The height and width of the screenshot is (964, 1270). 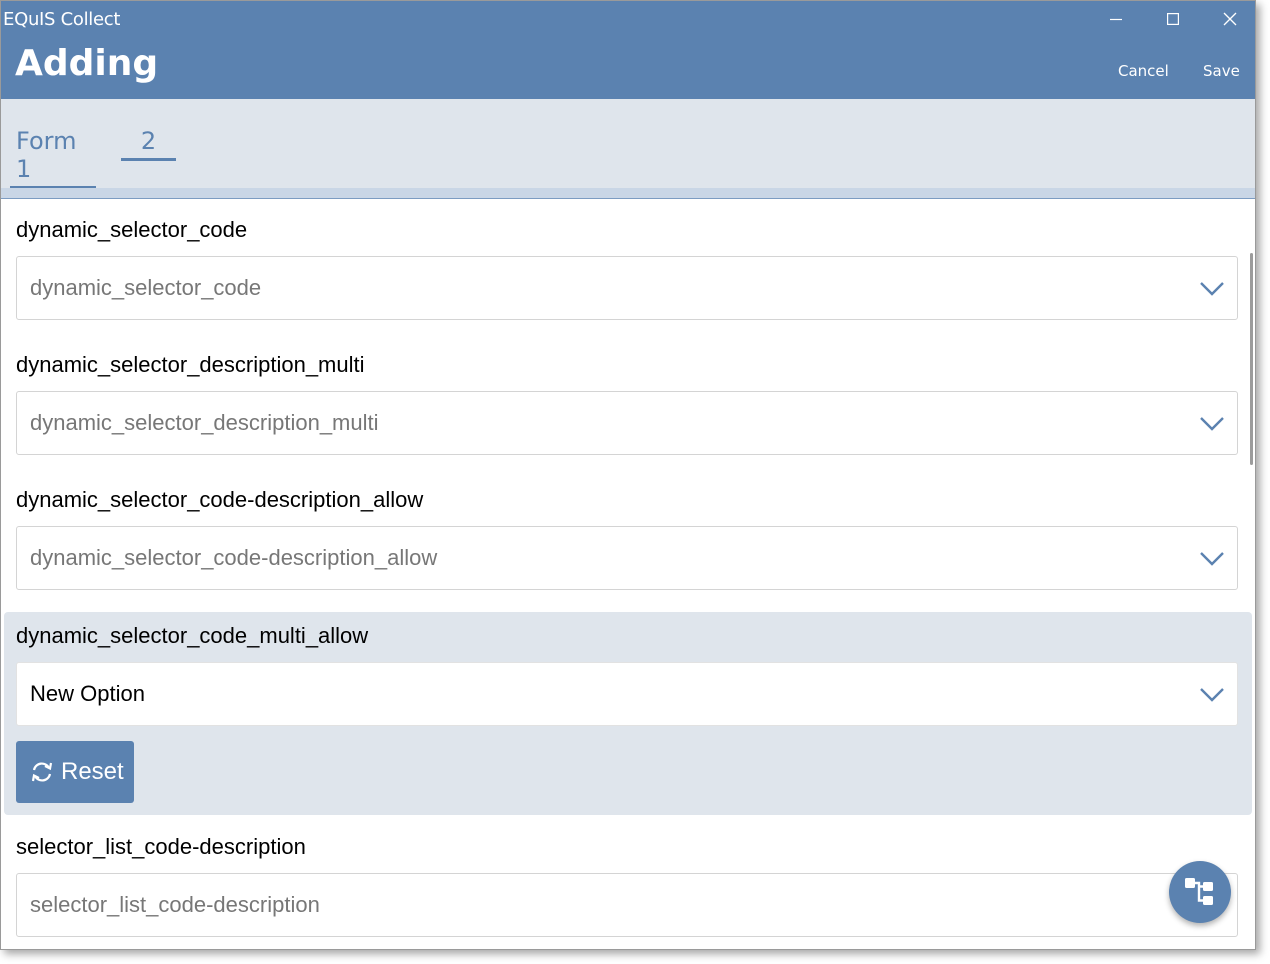 What do you see at coordinates (627, 694) in the screenshot?
I see `dynamic-selector-code-multi-allow-select: New Option` at bounding box center [627, 694].